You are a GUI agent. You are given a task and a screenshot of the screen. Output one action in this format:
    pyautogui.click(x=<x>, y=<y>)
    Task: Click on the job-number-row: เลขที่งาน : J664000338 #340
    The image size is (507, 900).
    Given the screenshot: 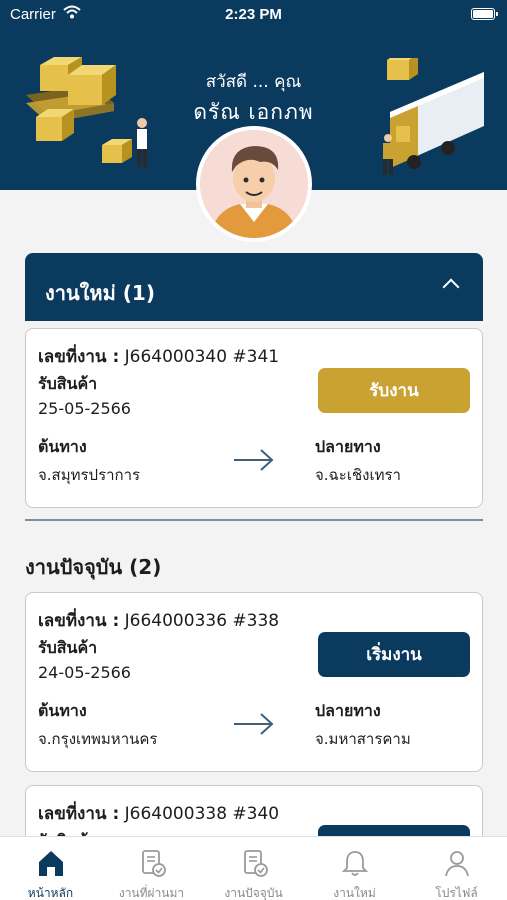 What is the action you would take?
    pyautogui.click(x=158, y=813)
    